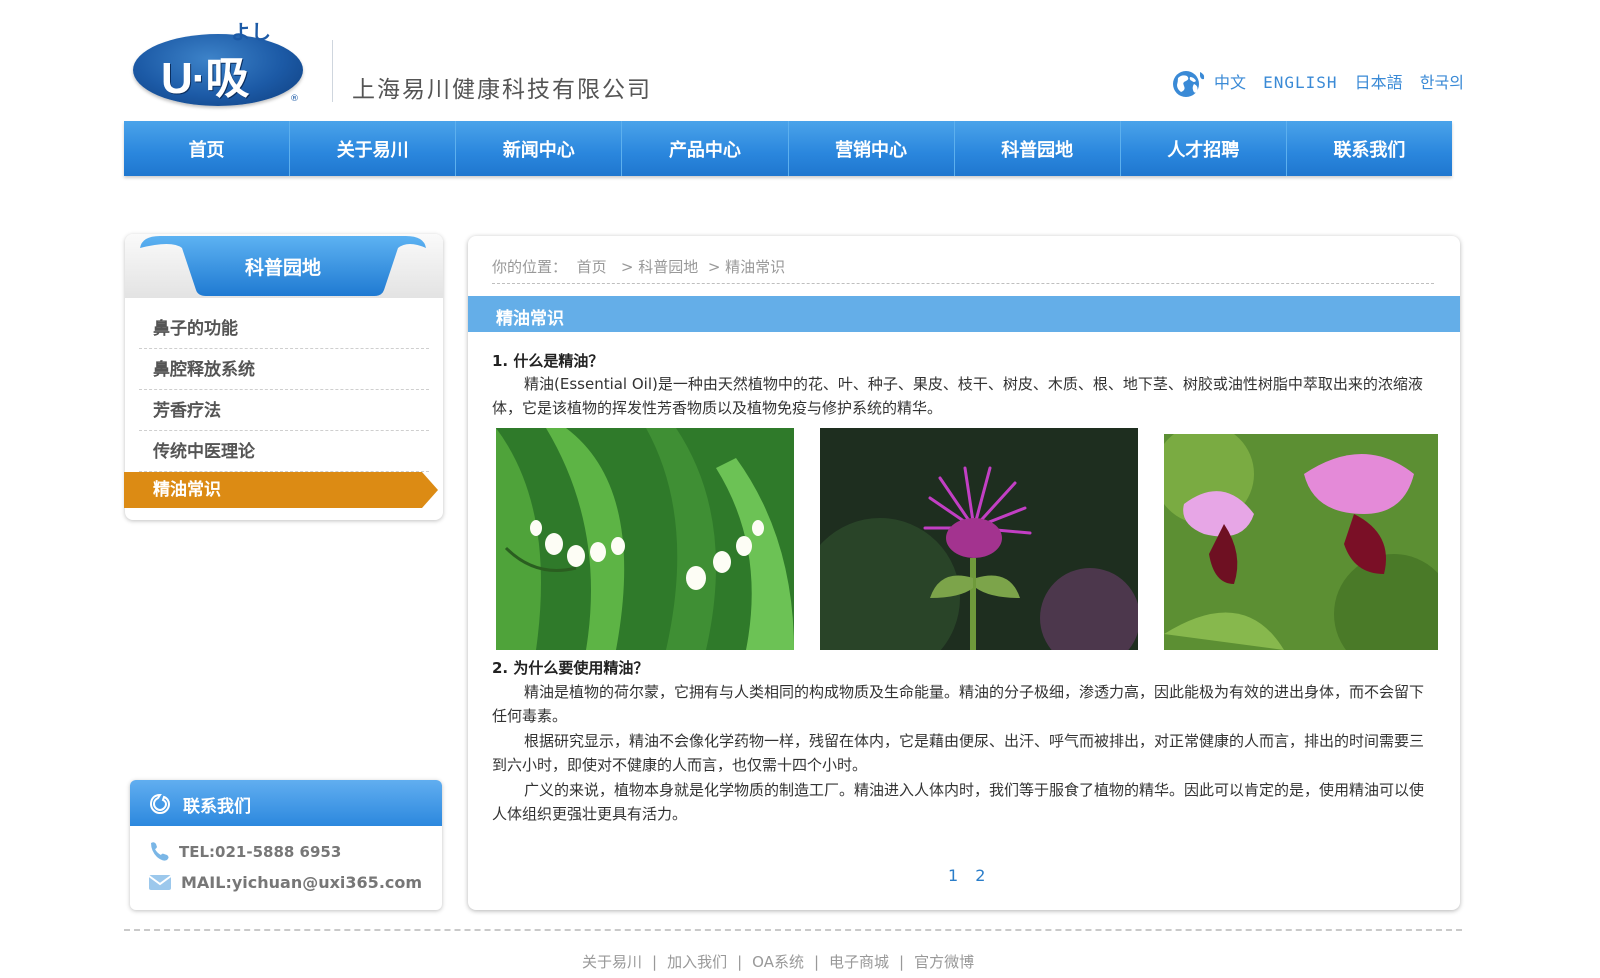 The image size is (1600, 978). What do you see at coordinates (964, 314) in the screenshot?
I see `section-title-bar` at bounding box center [964, 314].